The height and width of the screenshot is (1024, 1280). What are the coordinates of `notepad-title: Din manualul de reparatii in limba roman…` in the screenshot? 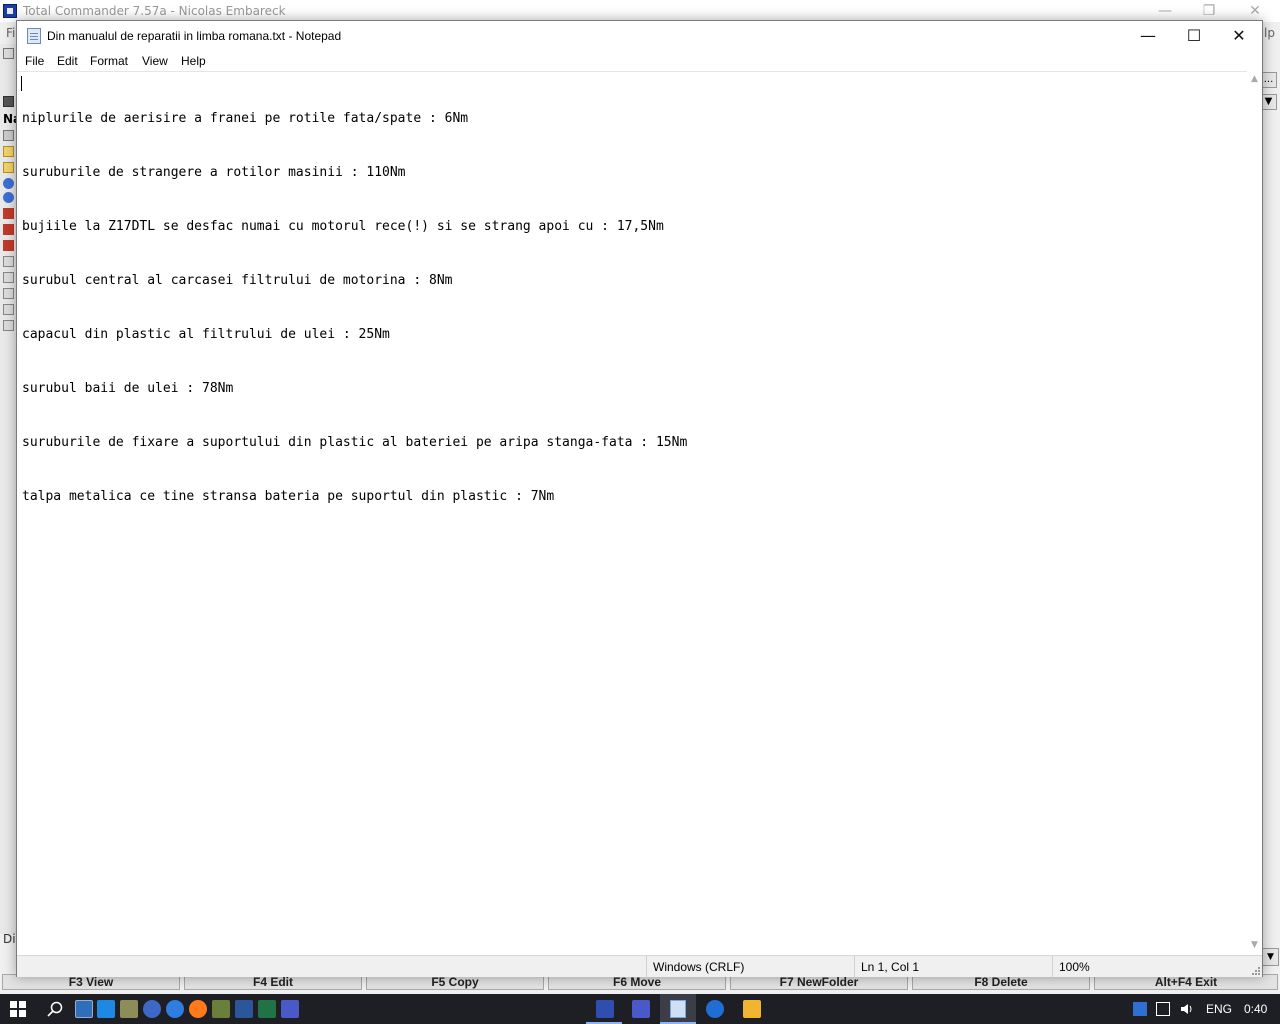 It's located at (194, 36).